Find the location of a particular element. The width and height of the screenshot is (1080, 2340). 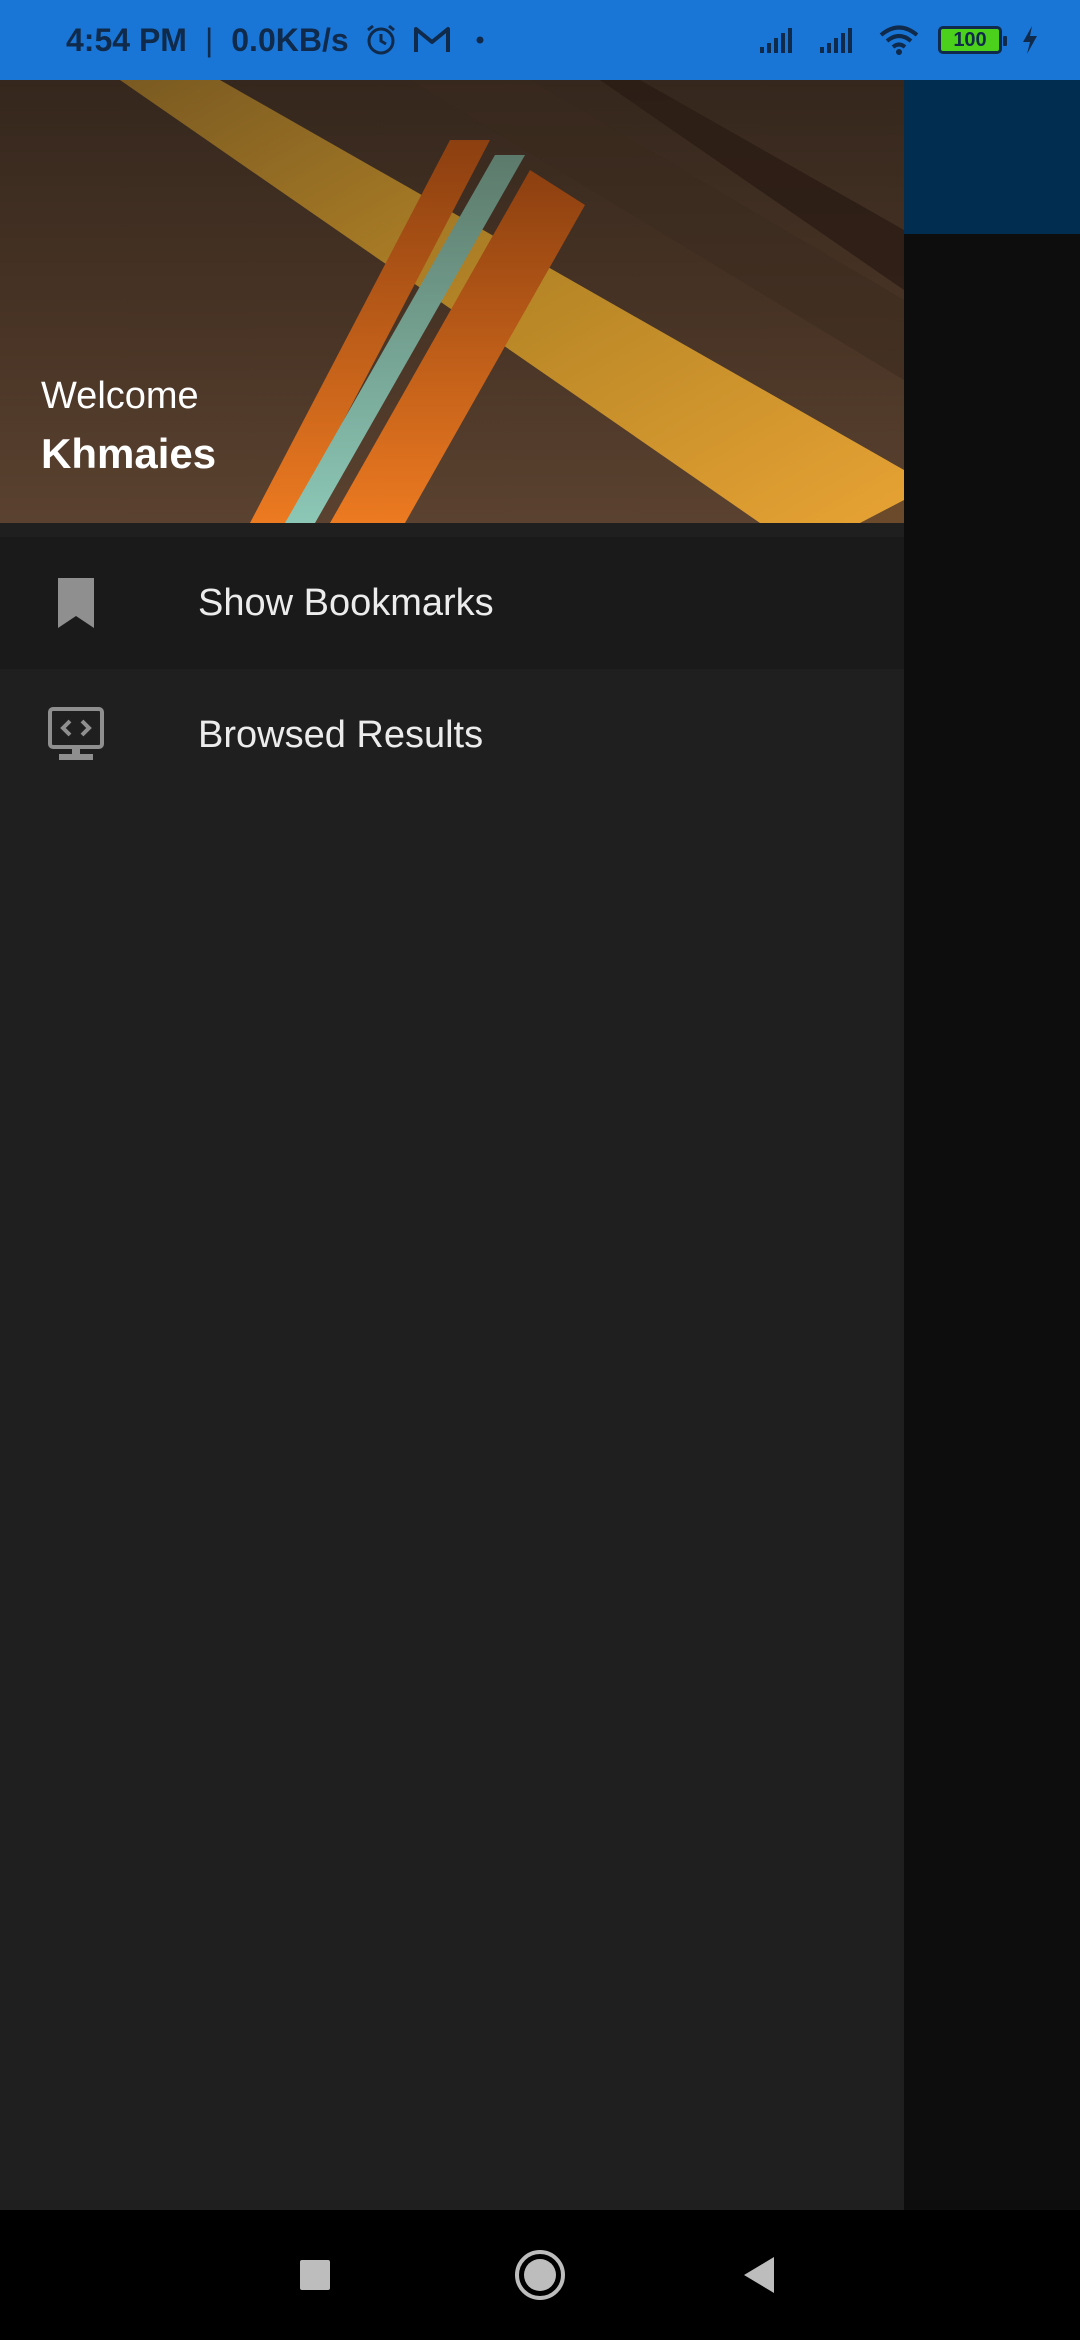

recents-button is located at coordinates (315, 2275).